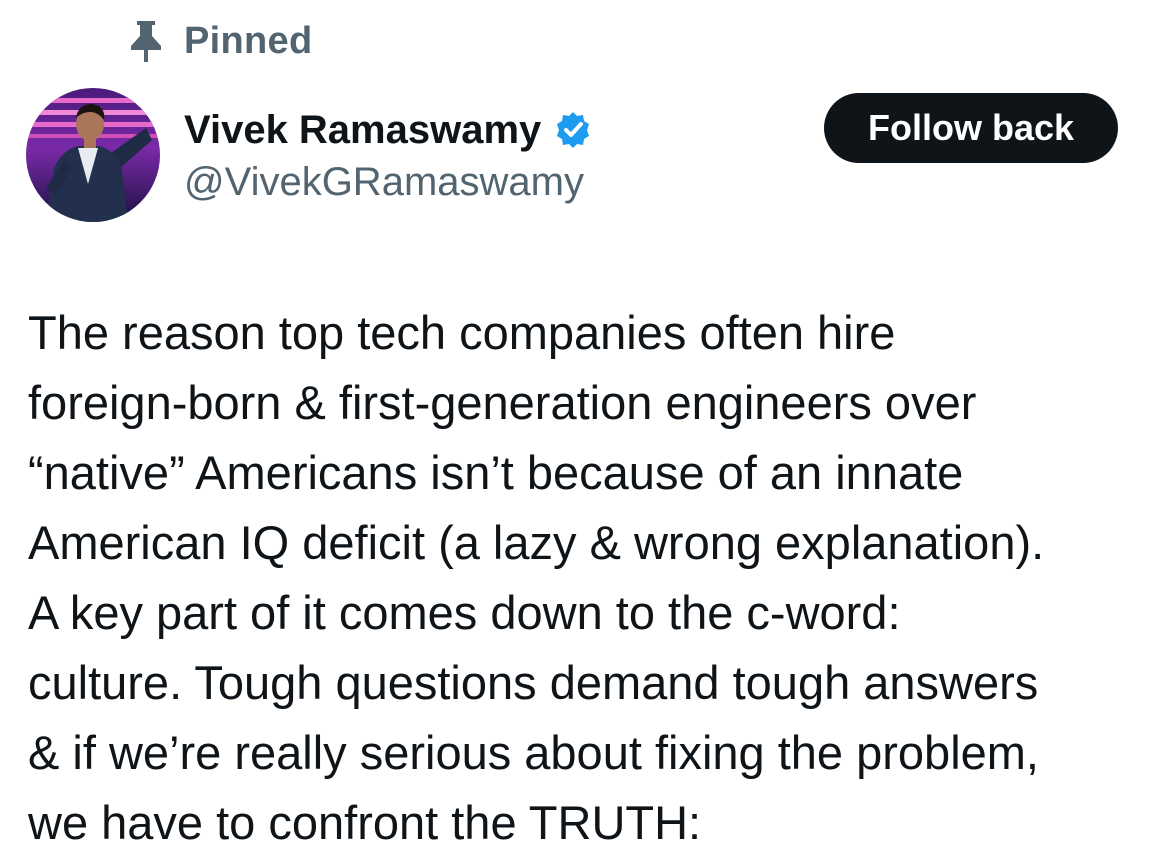 The image size is (1170, 864). Describe the element at coordinates (93, 155) in the screenshot. I see `avatar` at that location.